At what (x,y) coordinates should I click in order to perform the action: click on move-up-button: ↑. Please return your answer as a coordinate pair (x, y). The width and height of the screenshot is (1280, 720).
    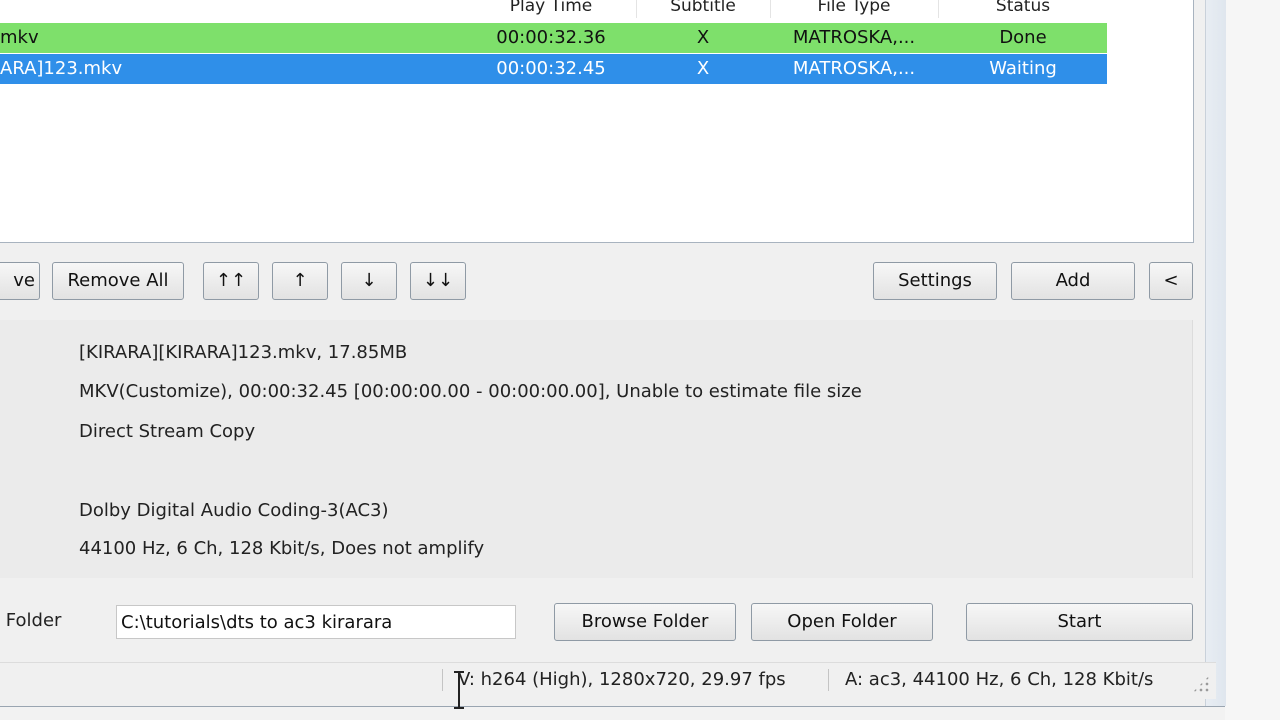
    Looking at the image, I should click on (300, 281).